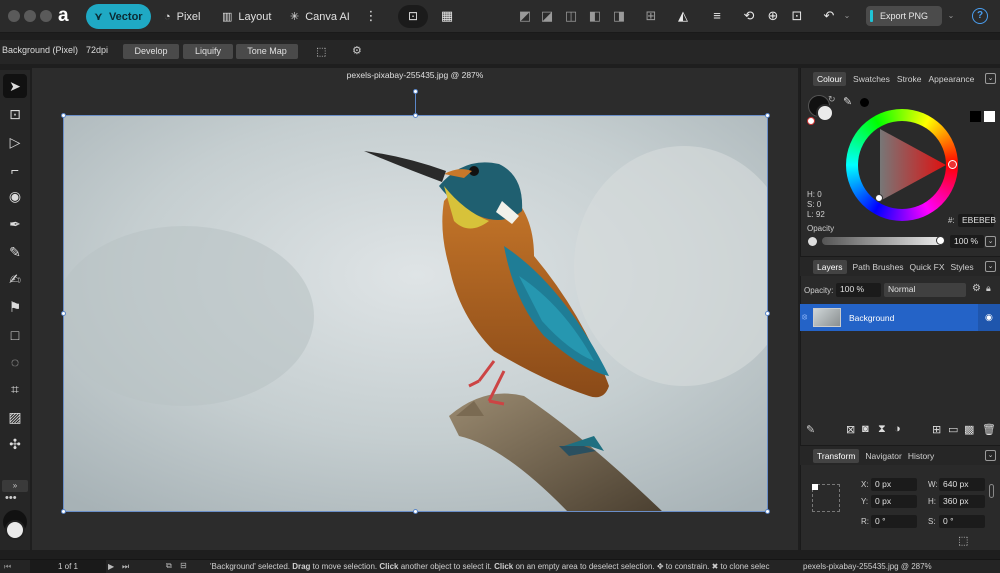  Describe the element at coordinates (320, 16) in the screenshot. I see `persona-canva-ai: ✳ Canva AI` at that location.